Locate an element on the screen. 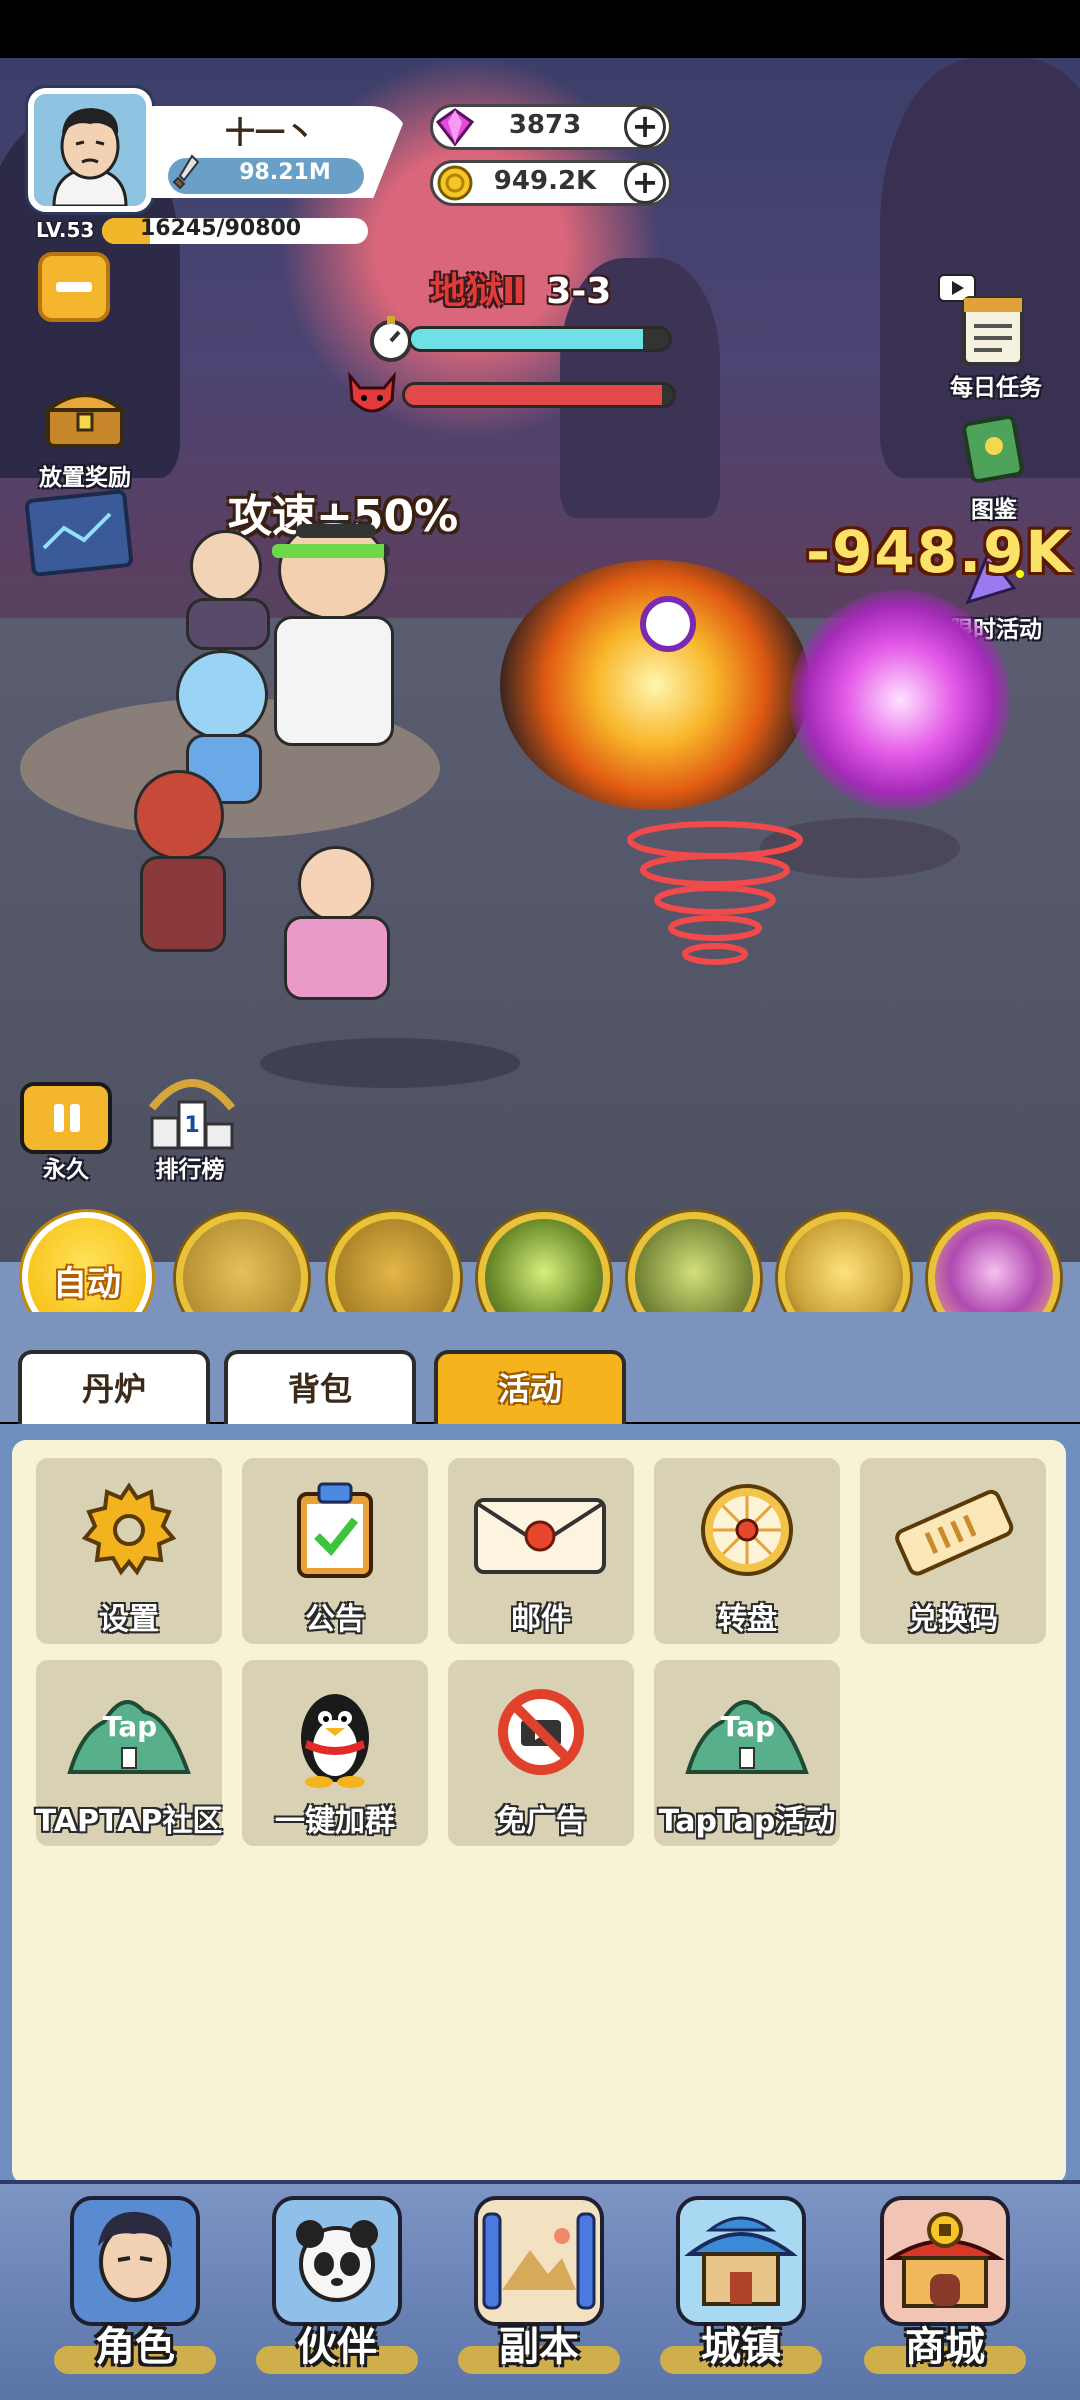  tile-taptap-community: Tap TAPTAP社区 is located at coordinates (129, 1753).